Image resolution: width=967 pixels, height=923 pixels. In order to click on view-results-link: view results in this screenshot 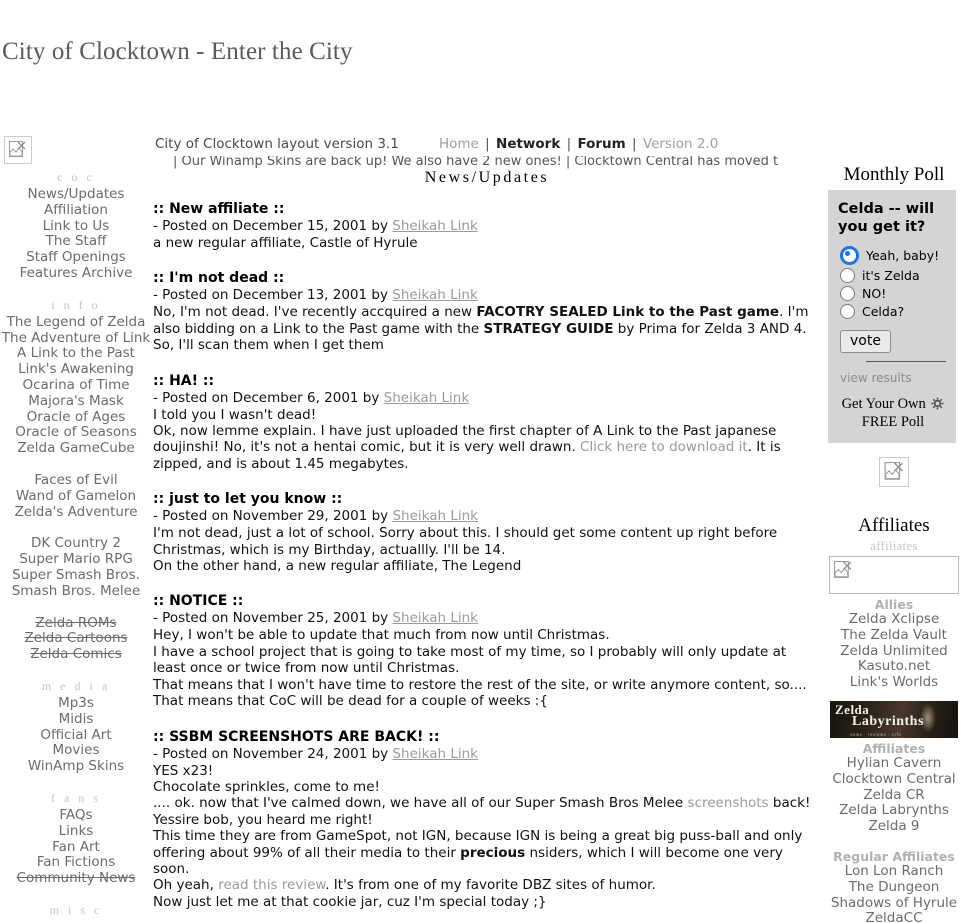, I will do `click(894, 378)`.